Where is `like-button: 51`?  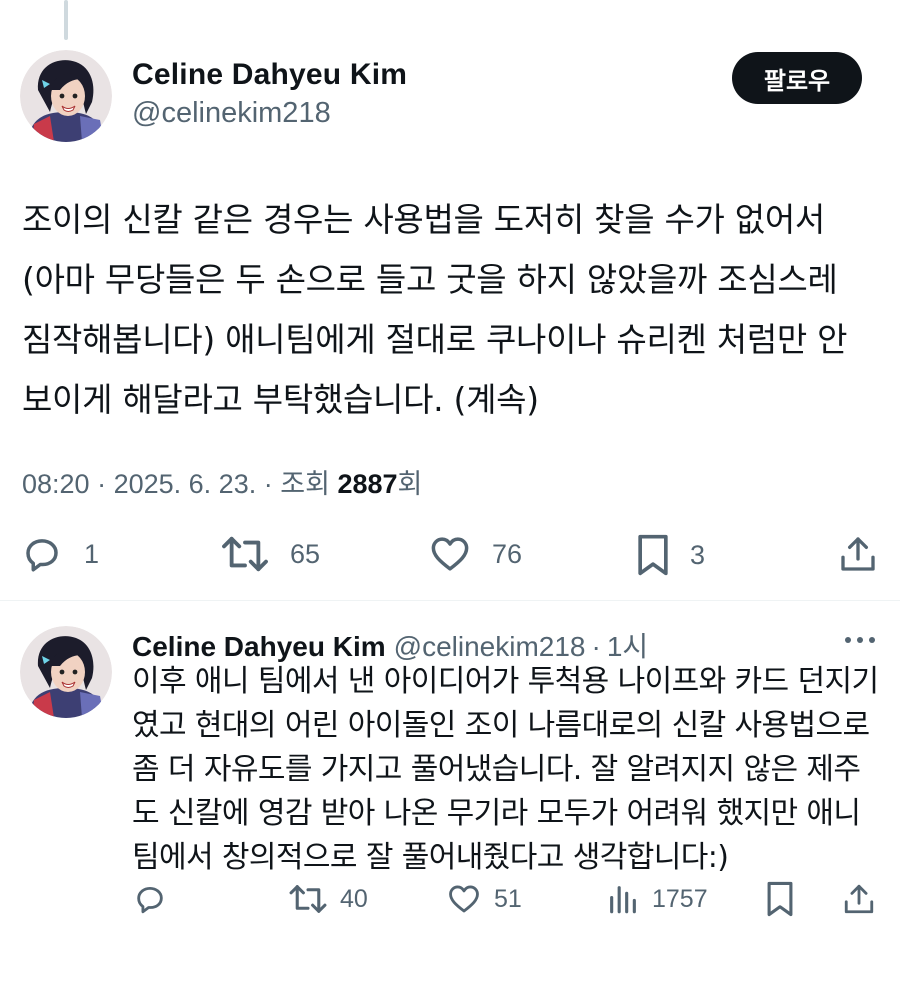 like-button: 51 is located at coordinates (484, 899).